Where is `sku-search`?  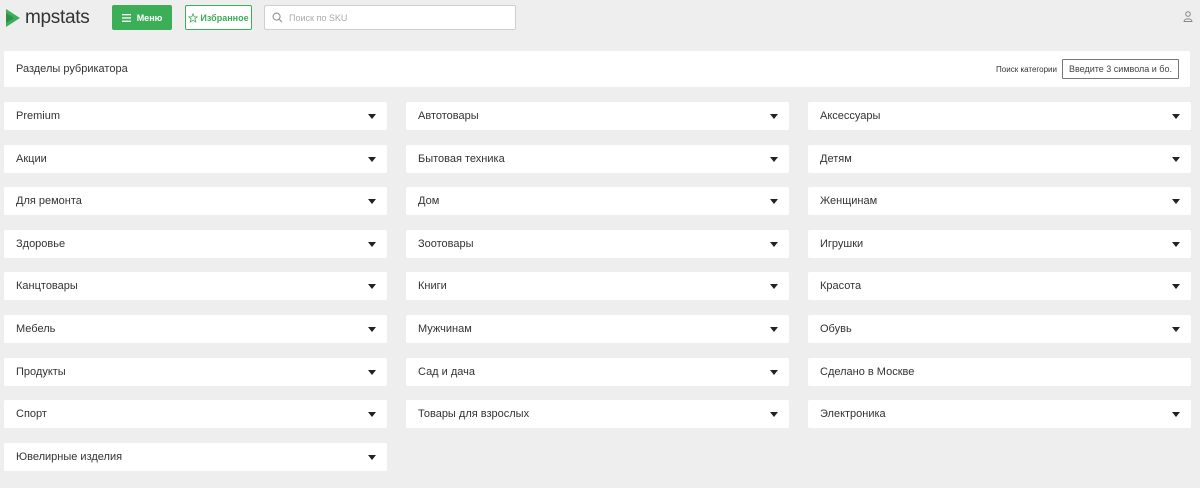
sku-search is located at coordinates (390, 17).